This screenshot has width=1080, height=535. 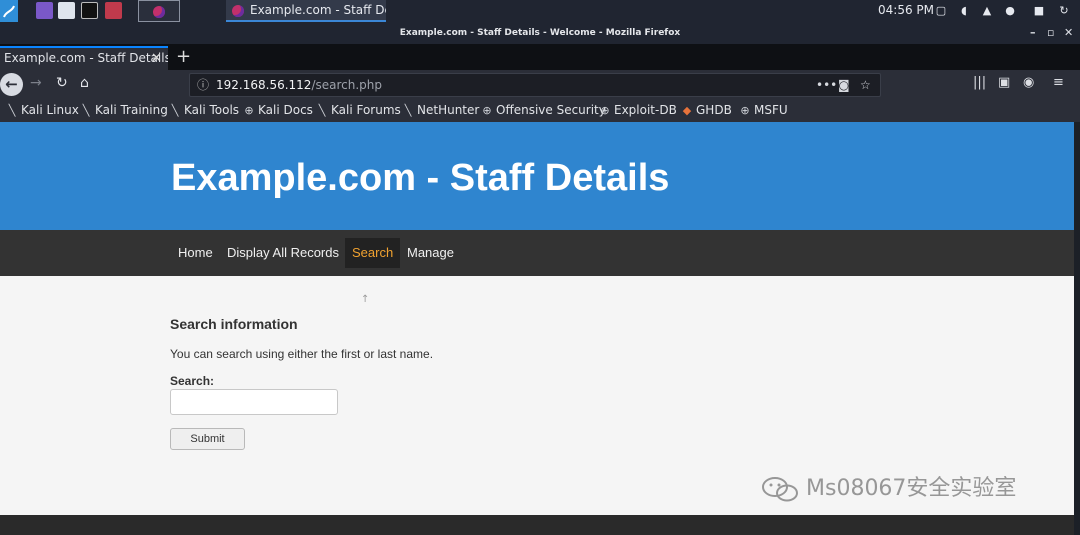 What do you see at coordinates (826, 85) in the screenshot?
I see `page-actions-icon: •••` at bounding box center [826, 85].